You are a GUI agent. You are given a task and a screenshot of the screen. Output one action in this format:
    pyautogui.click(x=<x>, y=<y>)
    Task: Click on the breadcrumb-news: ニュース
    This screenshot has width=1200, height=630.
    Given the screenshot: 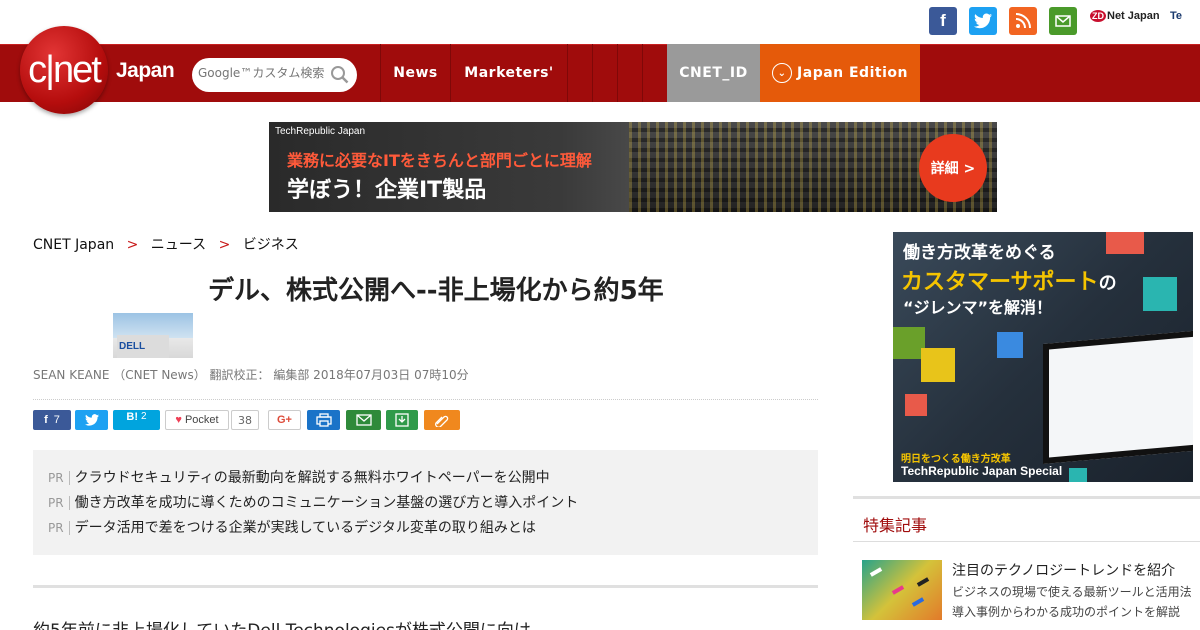 What is the action you would take?
    pyautogui.click(x=178, y=245)
    